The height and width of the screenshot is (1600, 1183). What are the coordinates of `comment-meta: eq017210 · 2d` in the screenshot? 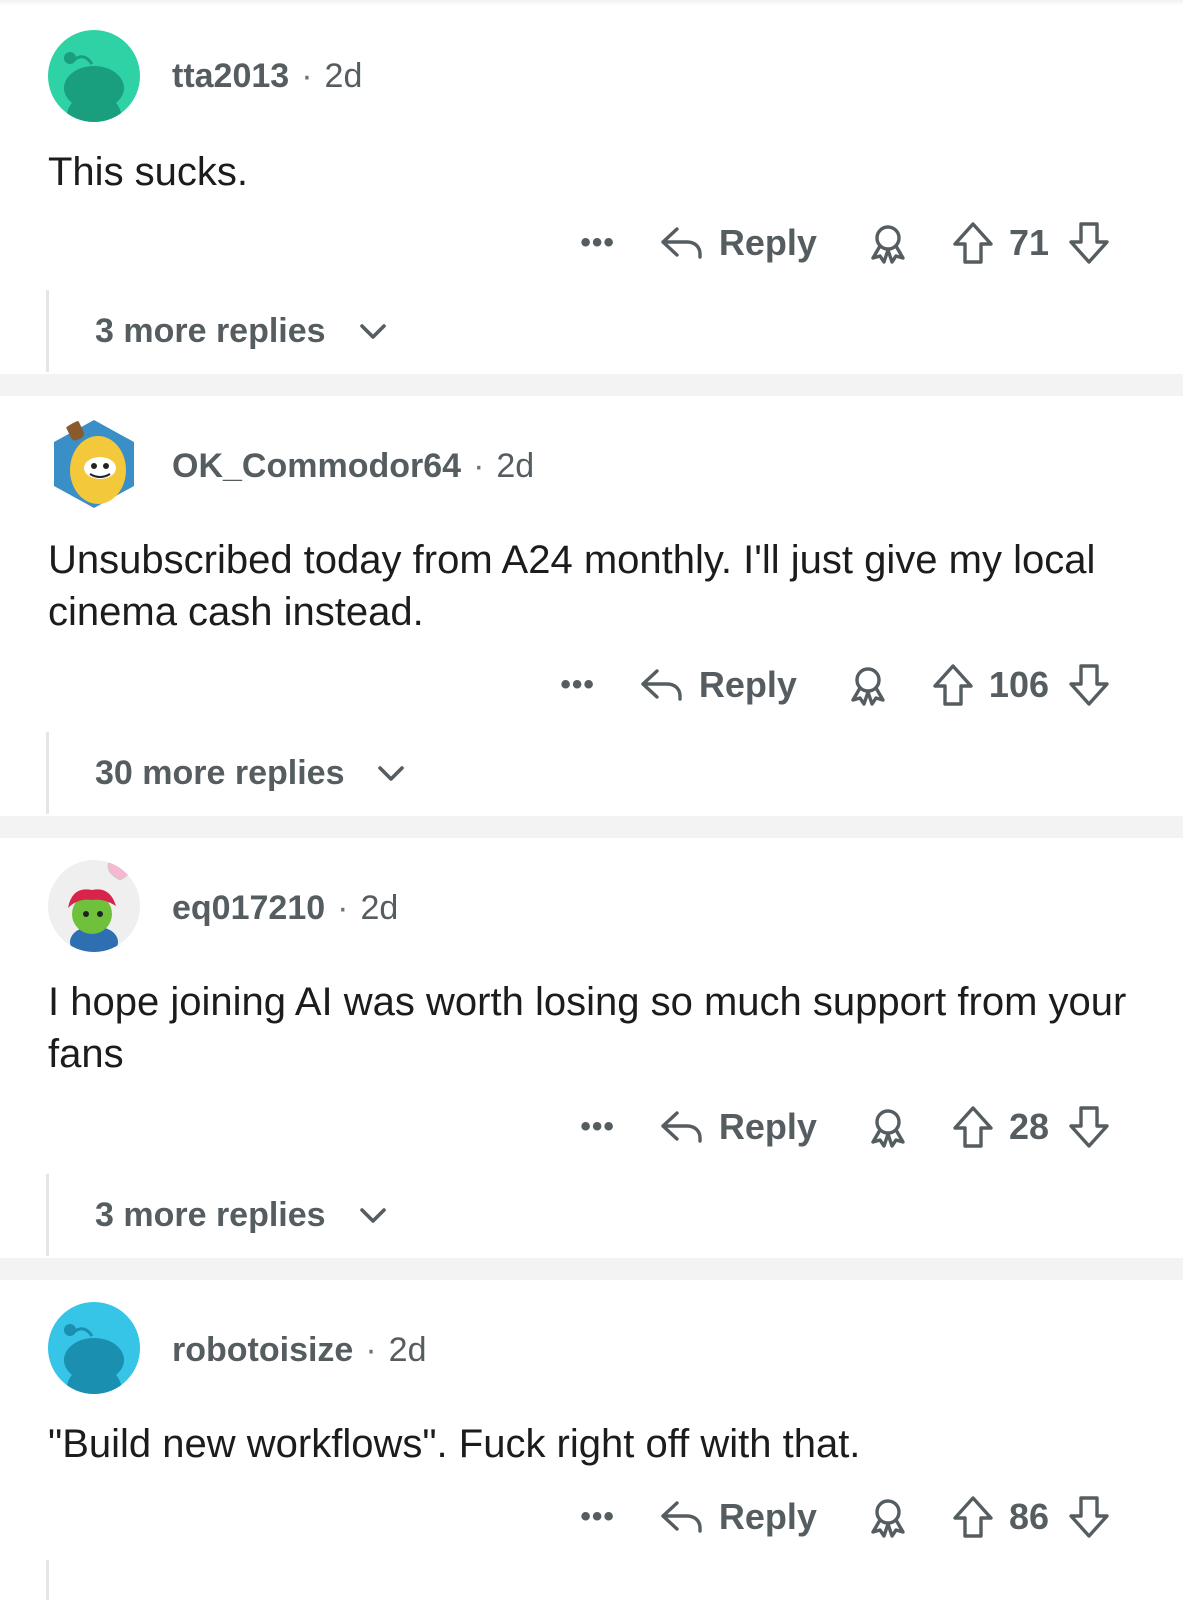 It's located at (285, 908).